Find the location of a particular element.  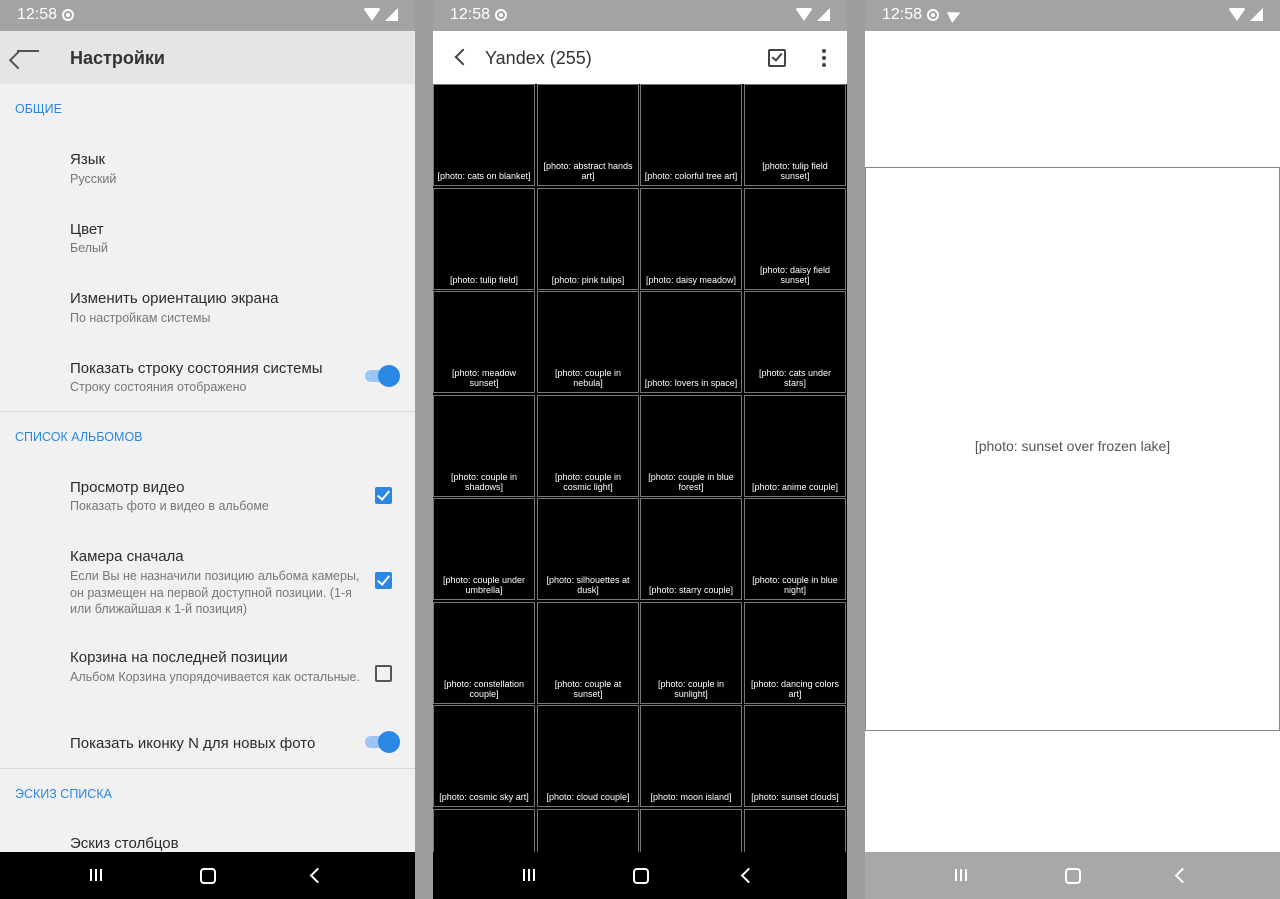

divider is located at coordinates (207, 411).